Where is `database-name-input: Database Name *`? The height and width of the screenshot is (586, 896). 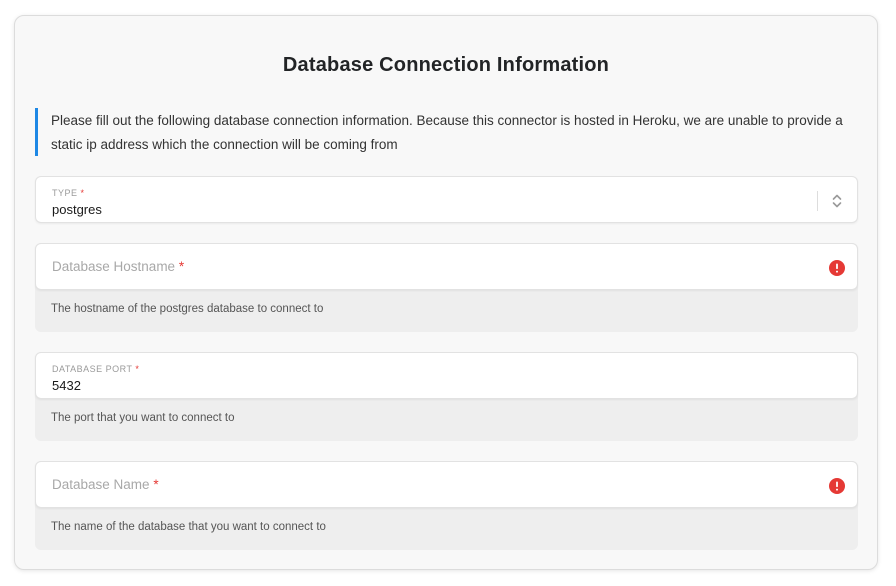 database-name-input: Database Name * is located at coordinates (446, 484).